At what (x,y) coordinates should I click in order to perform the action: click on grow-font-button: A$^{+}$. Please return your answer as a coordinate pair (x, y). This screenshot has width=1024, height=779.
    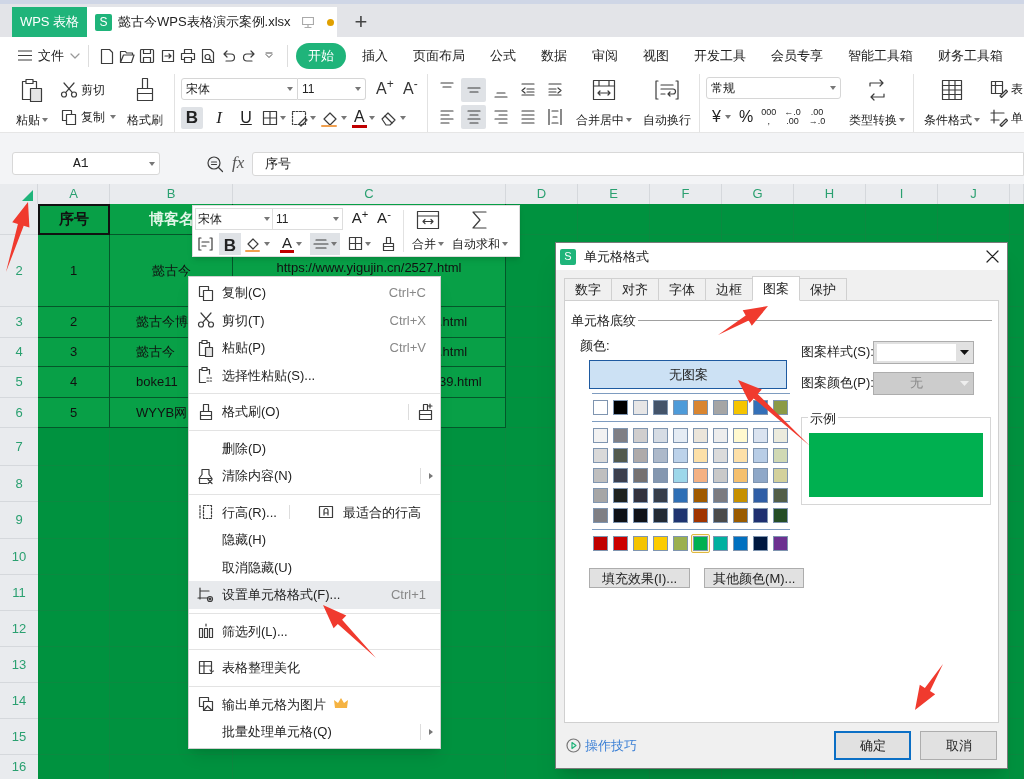
    Looking at the image, I should click on (360, 218).